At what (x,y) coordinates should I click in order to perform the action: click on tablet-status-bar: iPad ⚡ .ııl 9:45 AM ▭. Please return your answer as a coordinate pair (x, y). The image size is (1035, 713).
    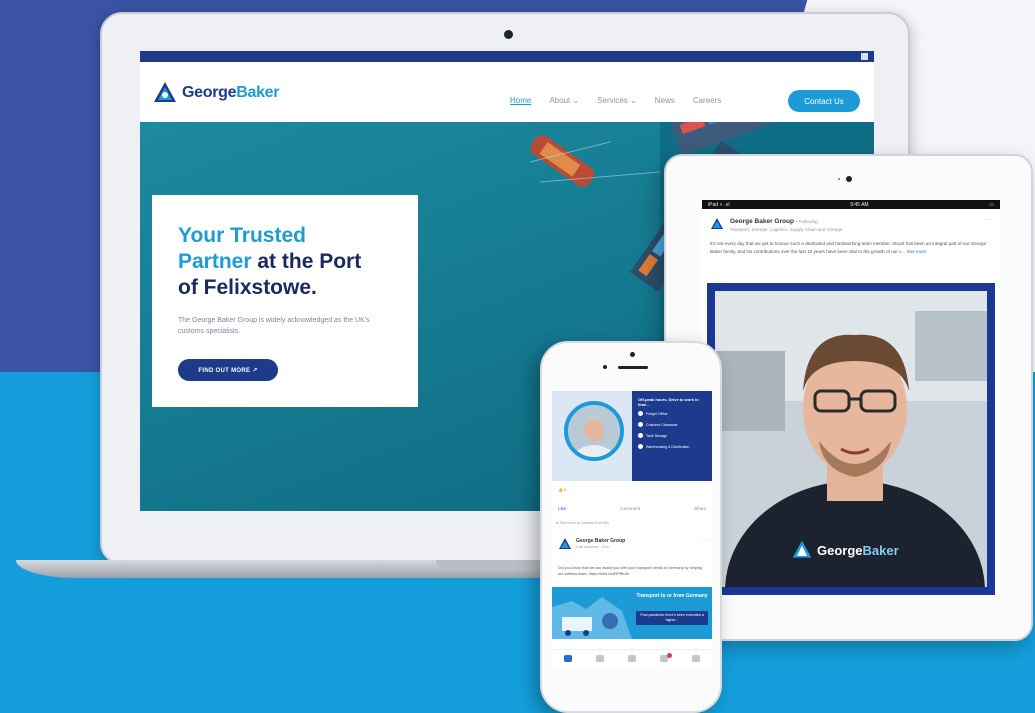
    Looking at the image, I should click on (851, 204).